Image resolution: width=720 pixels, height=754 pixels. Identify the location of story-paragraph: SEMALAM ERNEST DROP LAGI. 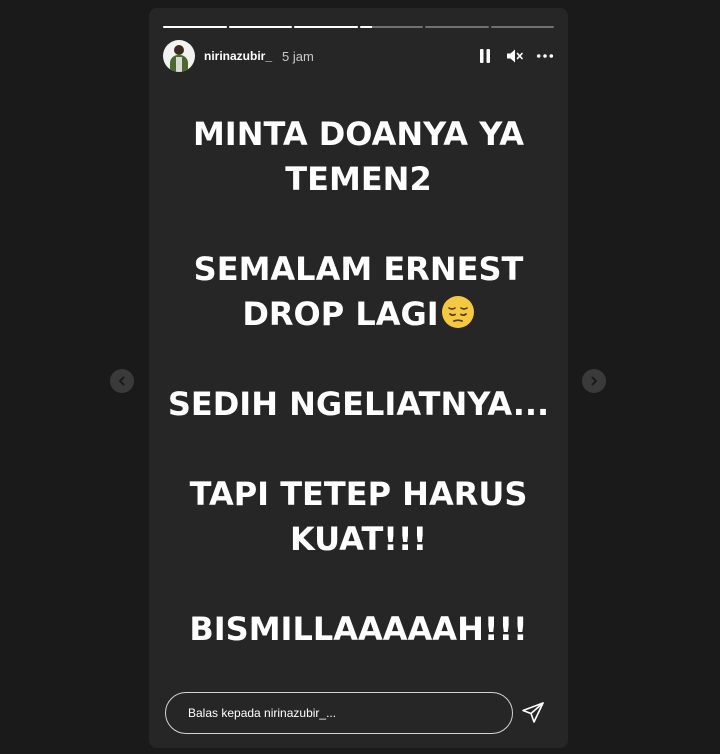
(358, 292).